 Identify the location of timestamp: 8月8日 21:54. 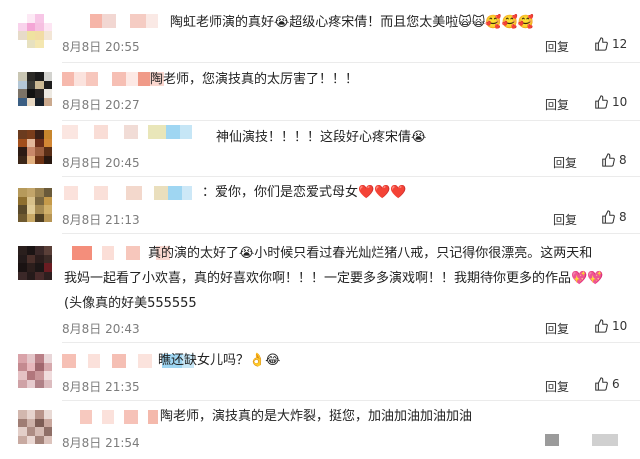
(101, 443).